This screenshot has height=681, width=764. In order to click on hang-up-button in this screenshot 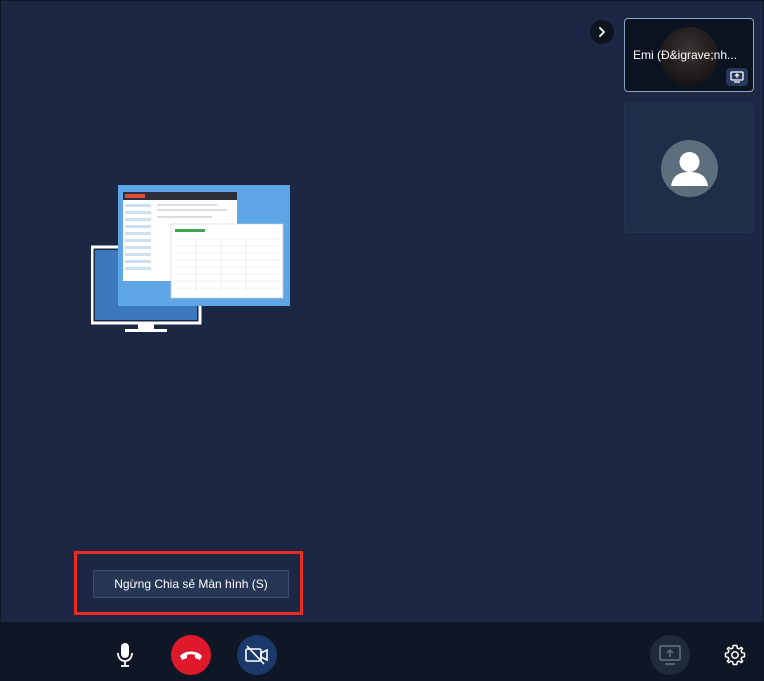, I will do `click(191, 655)`.